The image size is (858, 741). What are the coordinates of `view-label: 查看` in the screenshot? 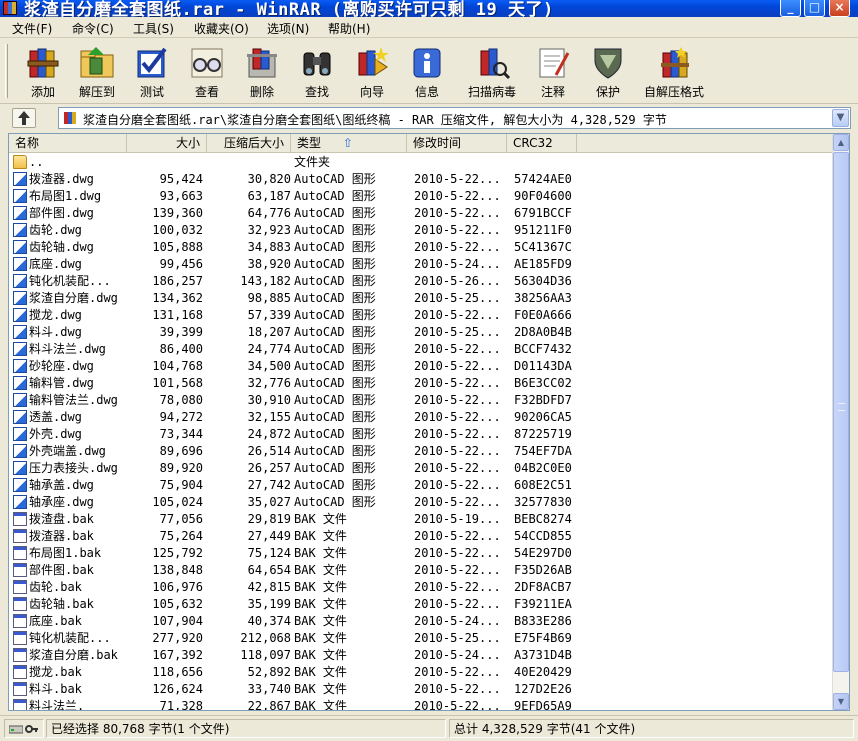 It's located at (206, 92).